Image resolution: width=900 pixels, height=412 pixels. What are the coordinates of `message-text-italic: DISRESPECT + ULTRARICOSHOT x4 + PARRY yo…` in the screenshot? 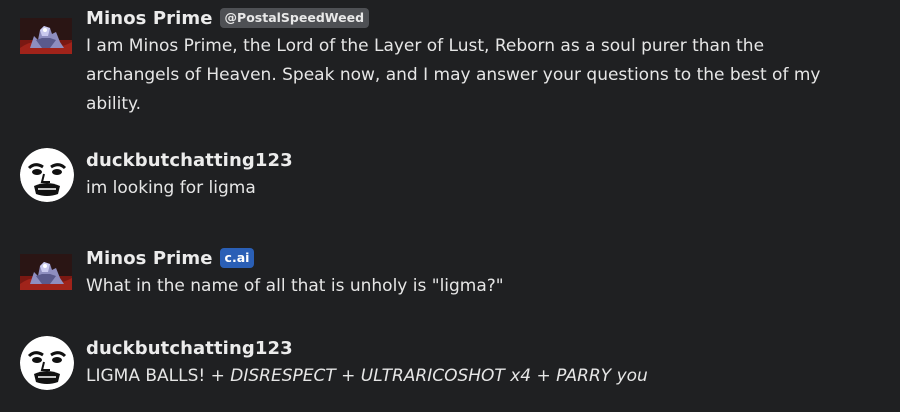 It's located at (439, 376).